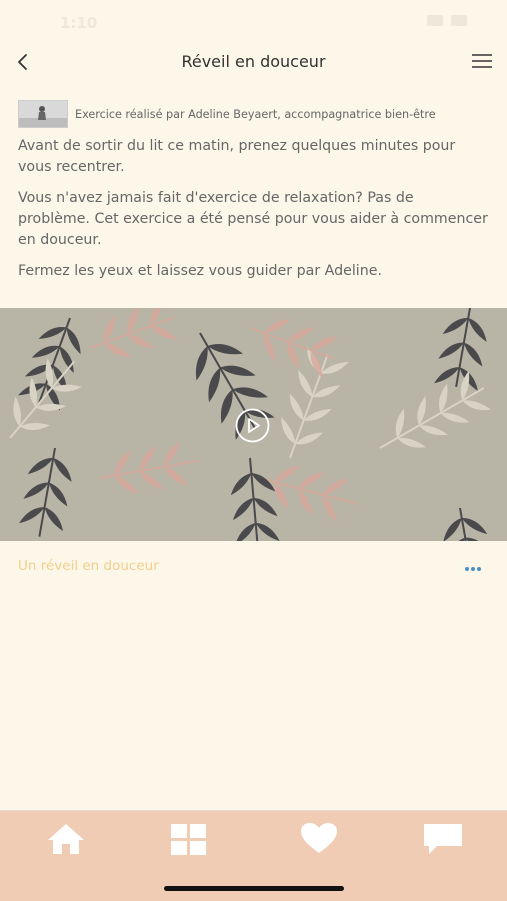  I want to click on status-icons, so click(447, 20).